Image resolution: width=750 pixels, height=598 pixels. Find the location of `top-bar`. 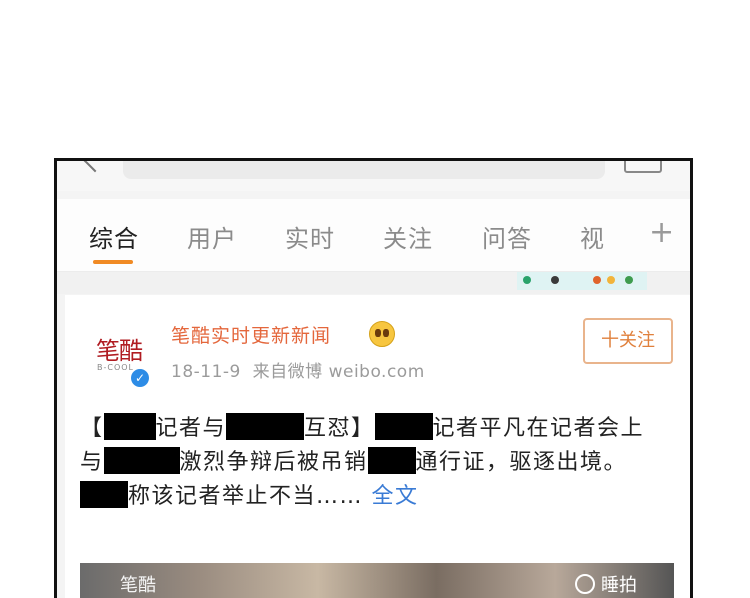

top-bar is located at coordinates (373, 176).